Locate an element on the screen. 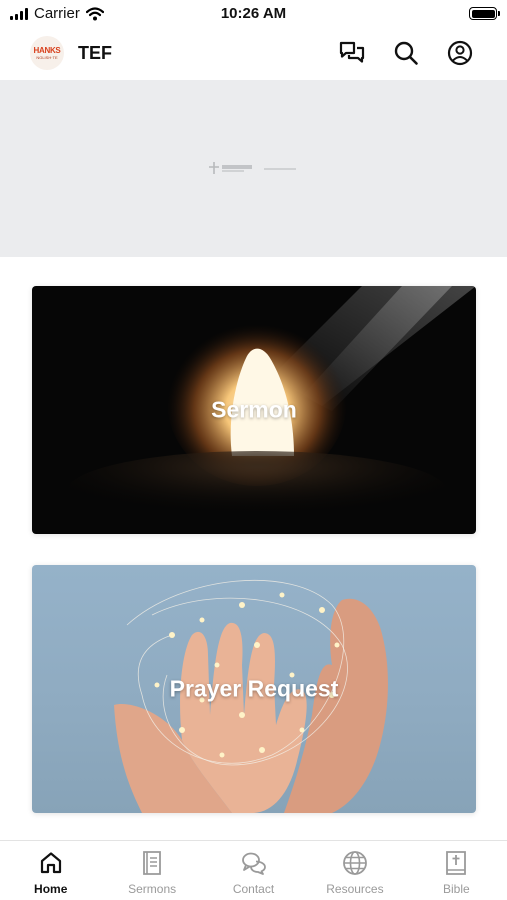 This screenshot has width=507, height=900. tab-contact: Contact is located at coordinates (253, 870).